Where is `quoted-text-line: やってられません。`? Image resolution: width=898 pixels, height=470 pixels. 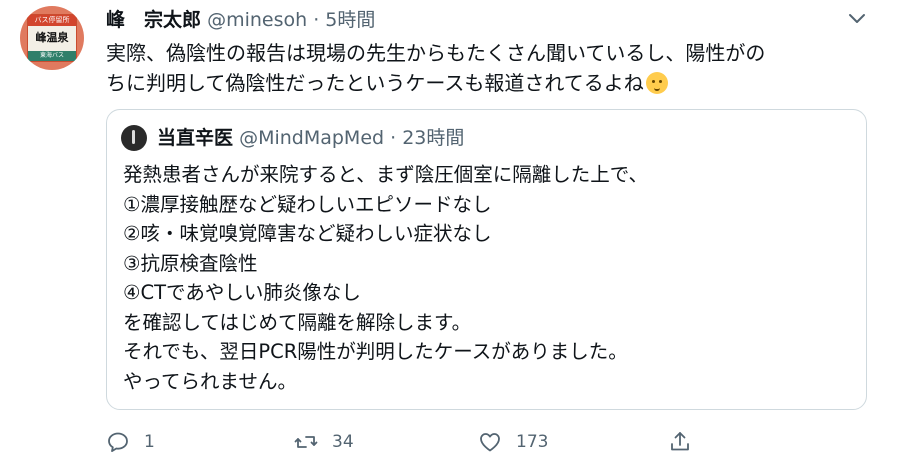
quoted-text-line: やってられません。 is located at coordinates (210, 381).